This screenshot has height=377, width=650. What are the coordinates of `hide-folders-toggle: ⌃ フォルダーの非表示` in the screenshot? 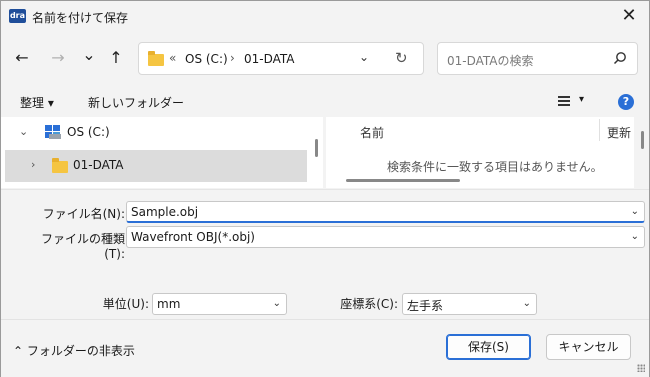 It's located at (74, 350).